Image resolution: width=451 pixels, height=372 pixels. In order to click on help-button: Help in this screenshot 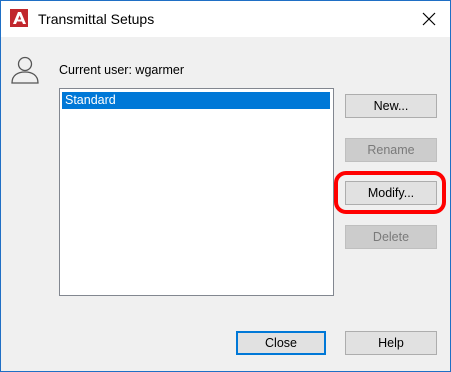, I will do `click(391, 343)`.